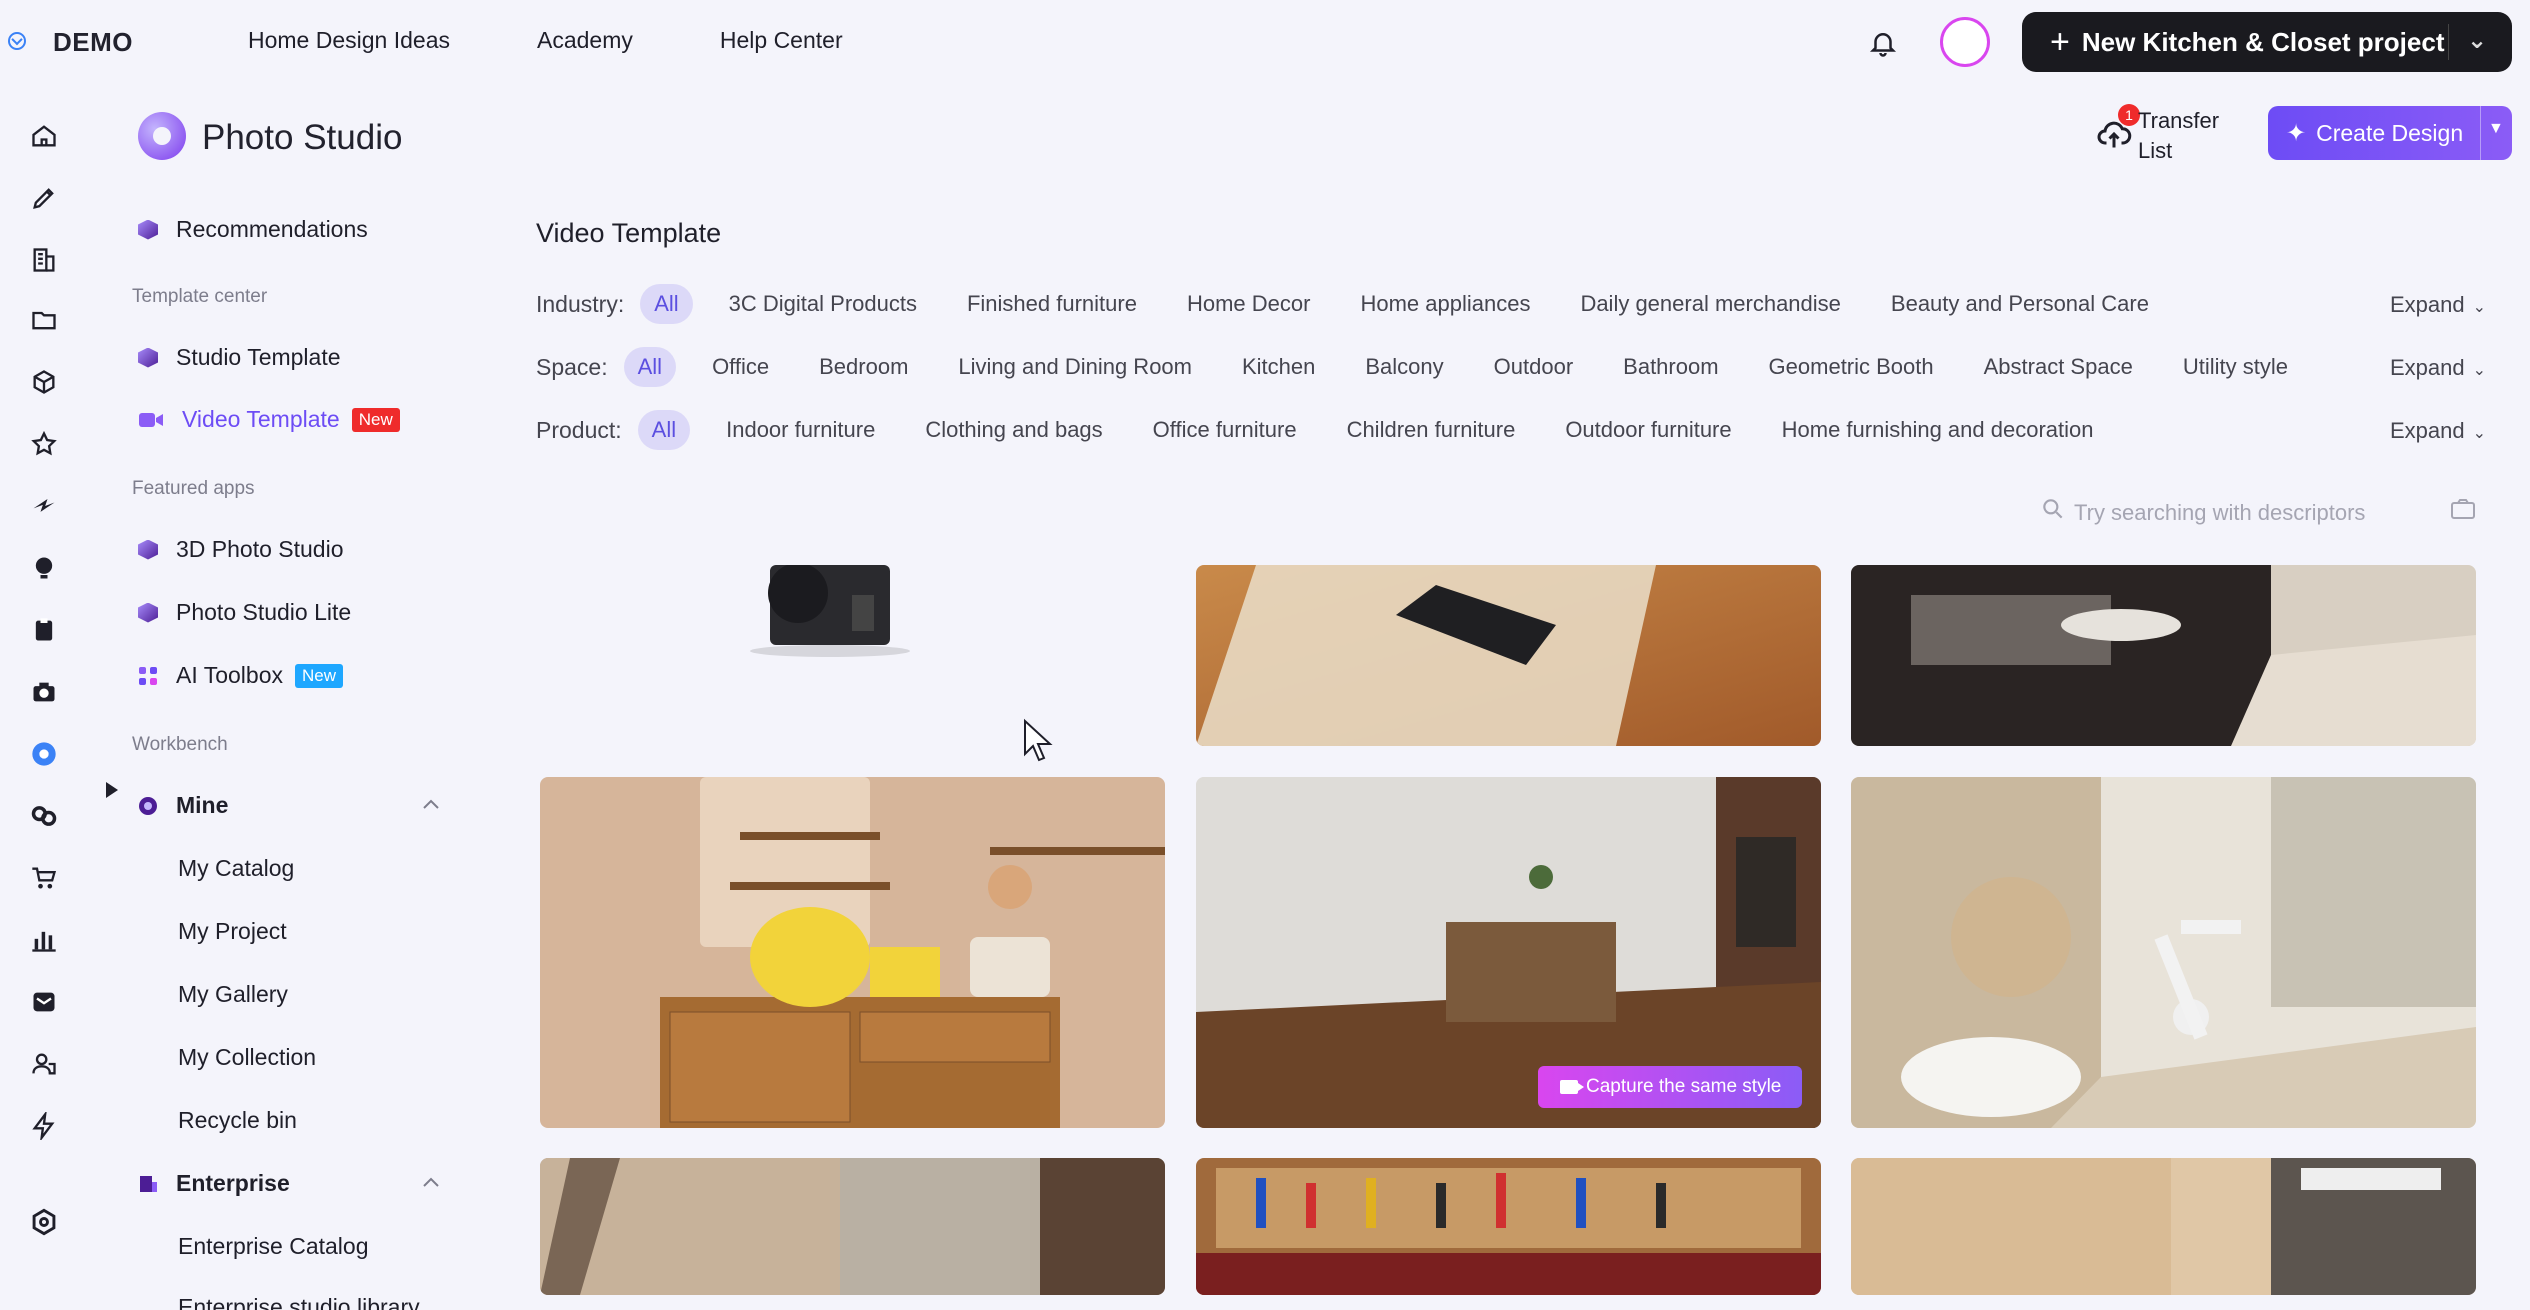 This screenshot has height=1310, width=2530. Describe the element at coordinates (1883, 43) in the screenshot. I see `bell-icon` at that location.